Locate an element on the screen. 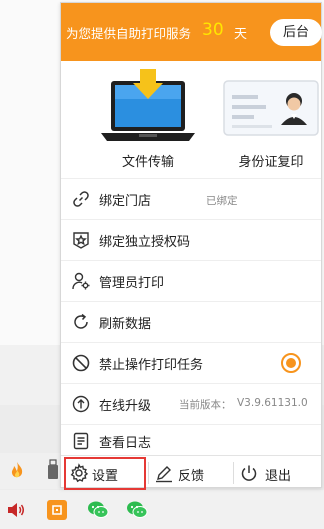  bind-license-label: 绑定独立授权码 is located at coordinates (145, 242).